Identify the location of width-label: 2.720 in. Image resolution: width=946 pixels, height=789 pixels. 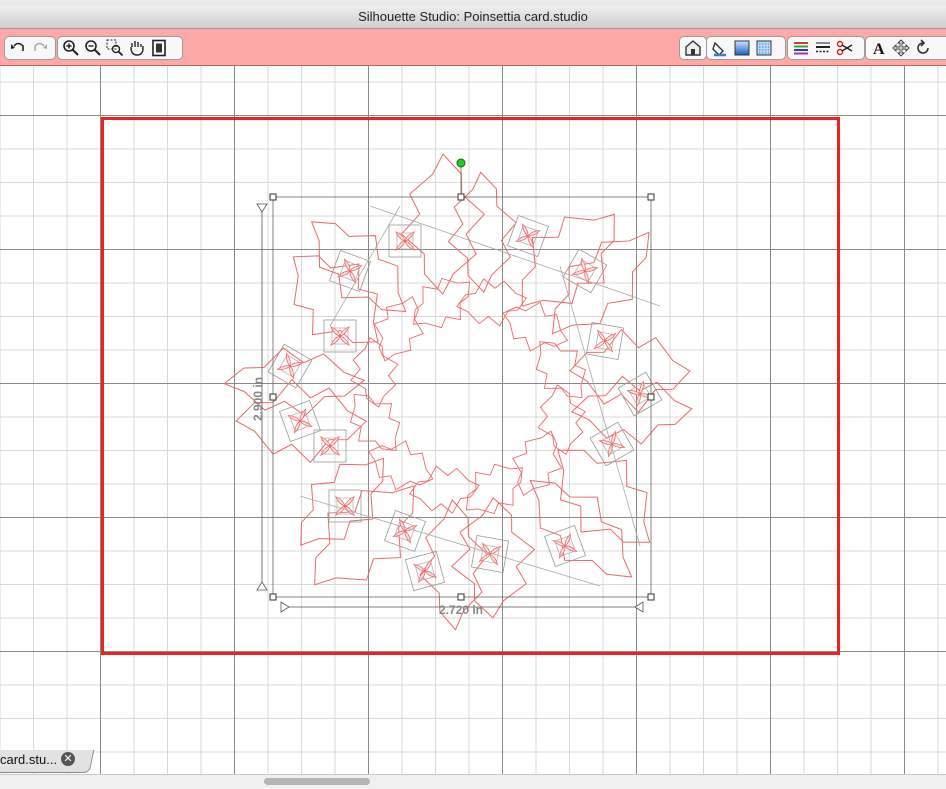
(461, 610).